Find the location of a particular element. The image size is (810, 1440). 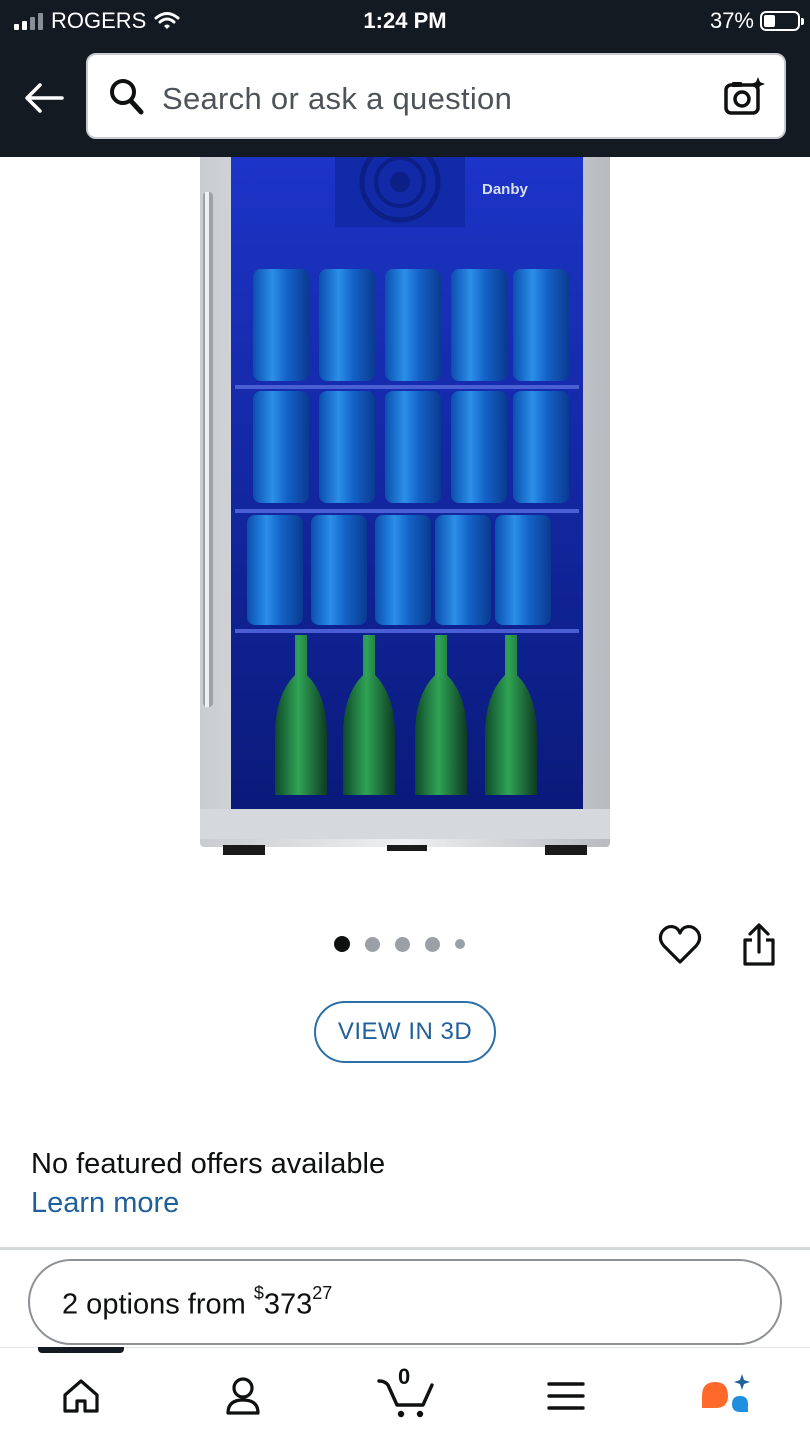

search-bar: Search or ask a question is located at coordinates (436, 96).